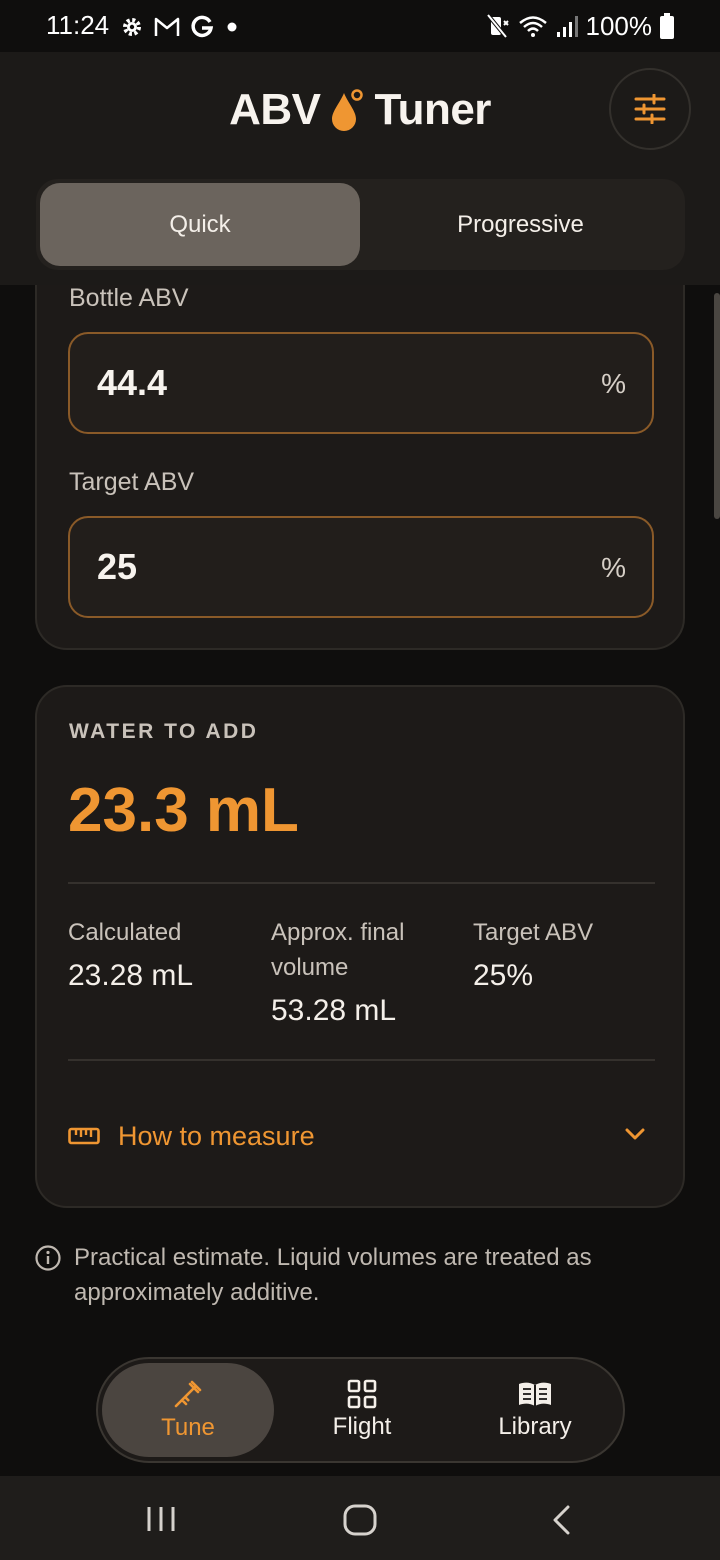 The image size is (720, 1560). What do you see at coordinates (361, 383) in the screenshot?
I see `bottle-abv-field: 44.4 %` at bounding box center [361, 383].